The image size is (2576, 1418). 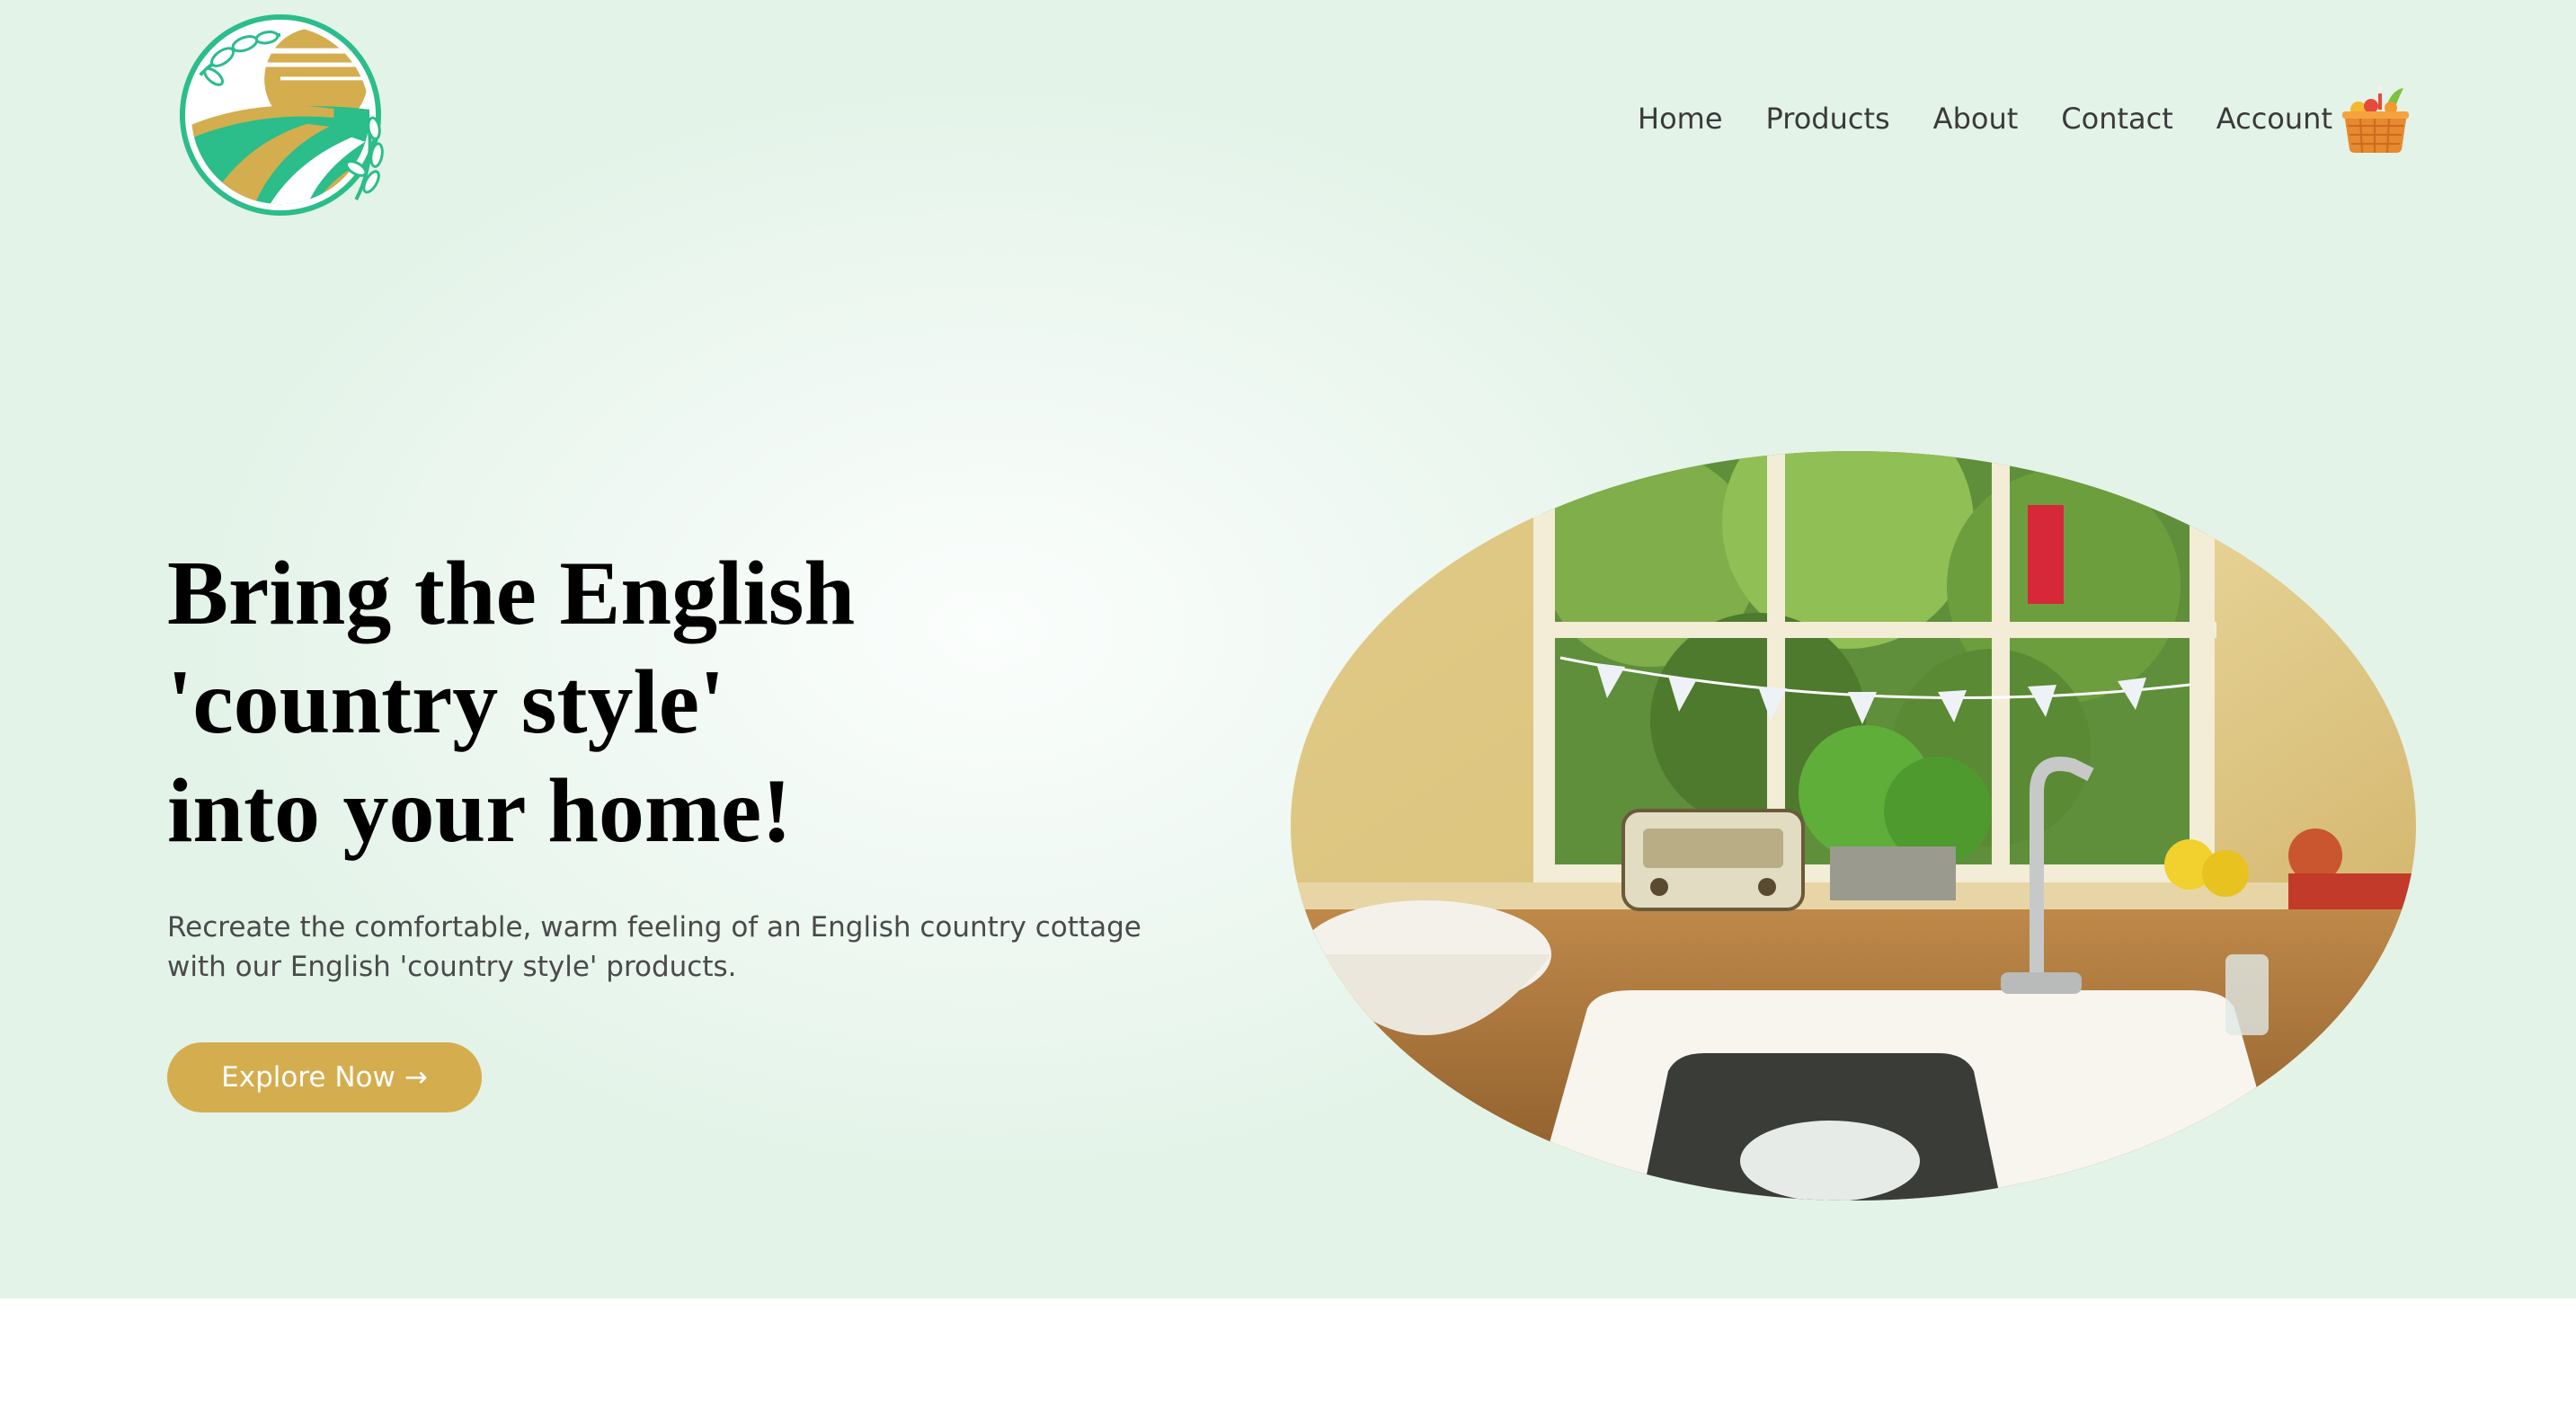 What do you see at coordinates (480, 811) in the screenshot?
I see `headline-line-3: into your home!` at bounding box center [480, 811].